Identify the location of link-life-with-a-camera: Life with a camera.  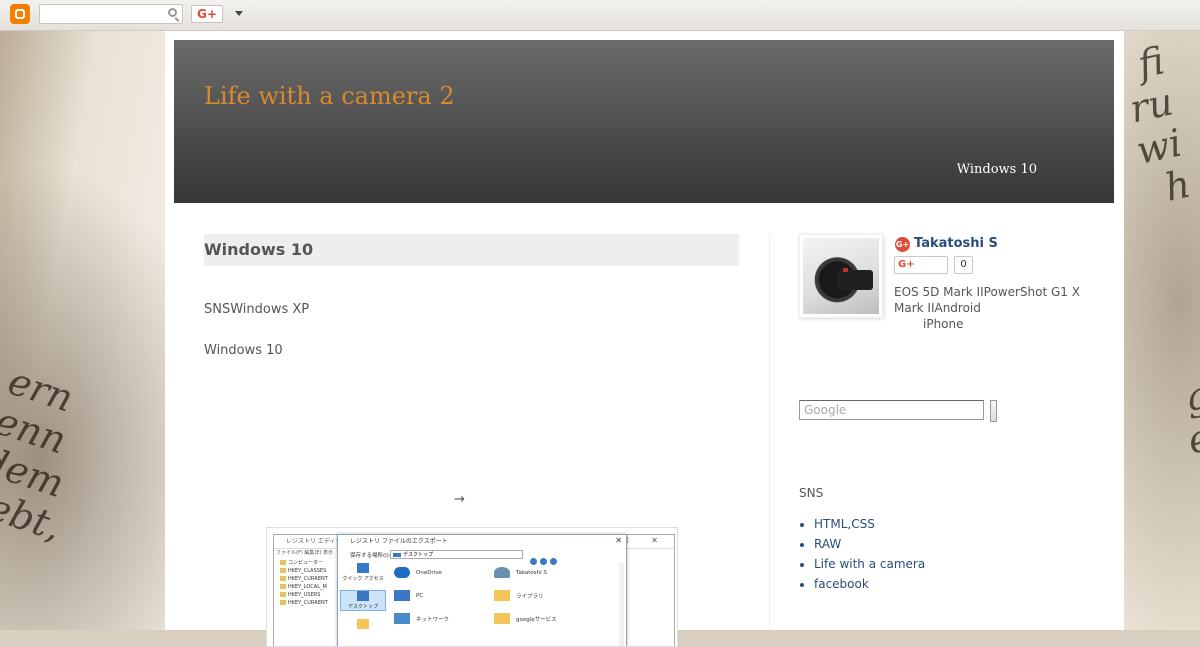
(869, 564).